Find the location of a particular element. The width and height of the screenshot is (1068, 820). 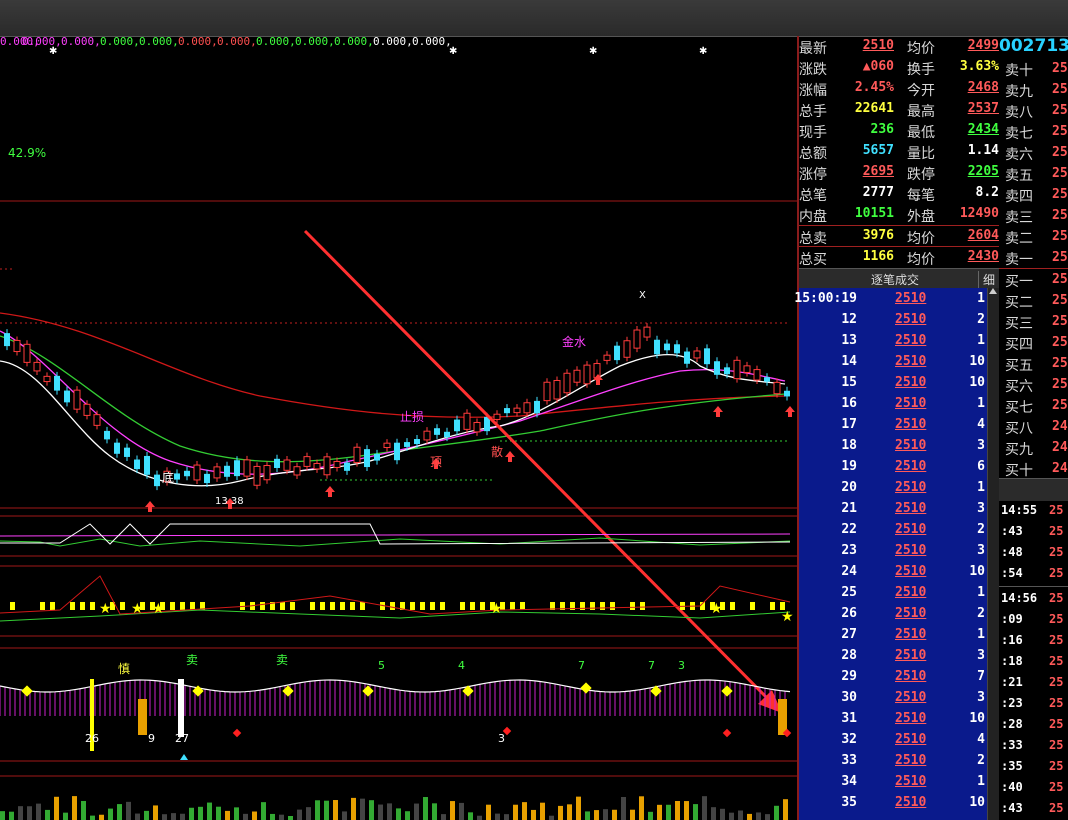

ladder-row: 卖四 25 is located at coordinates (1033, 194).